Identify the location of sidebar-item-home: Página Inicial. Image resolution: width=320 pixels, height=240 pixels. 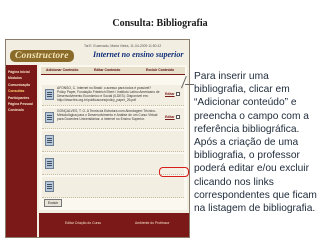
(22, 72).